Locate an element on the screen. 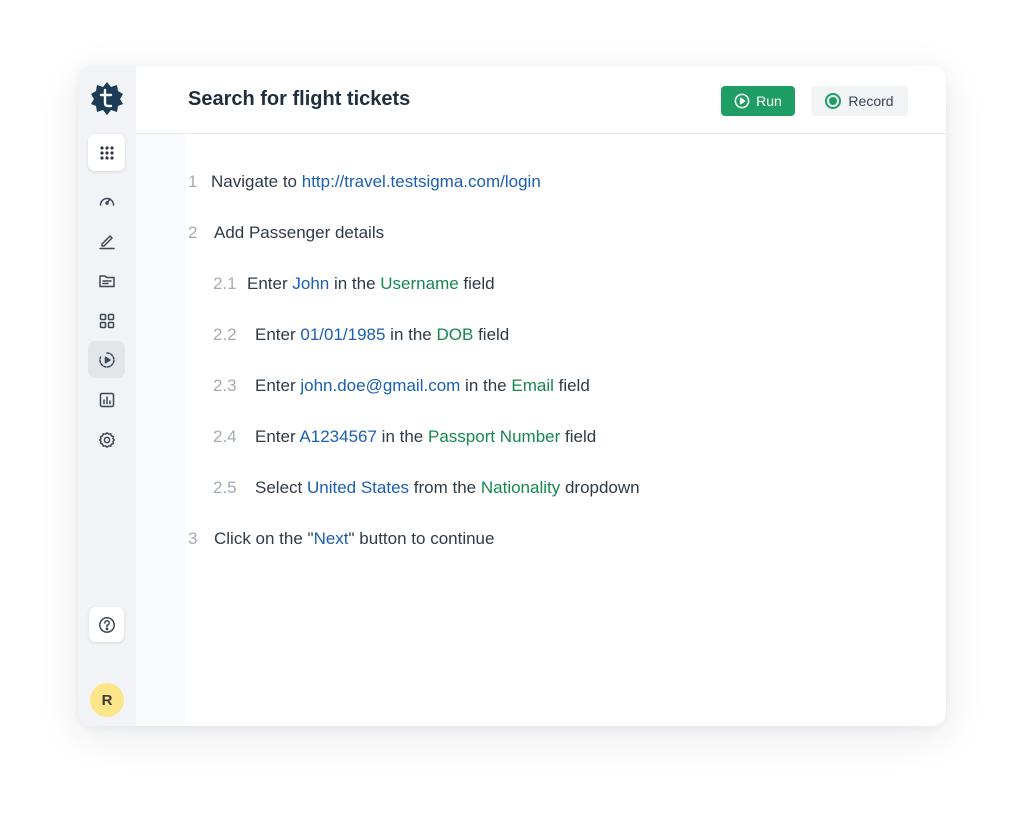 Image resolution: width=1023 pixels, height=813 pixels. run-button-label: Run is located at coordinates (769, 101).